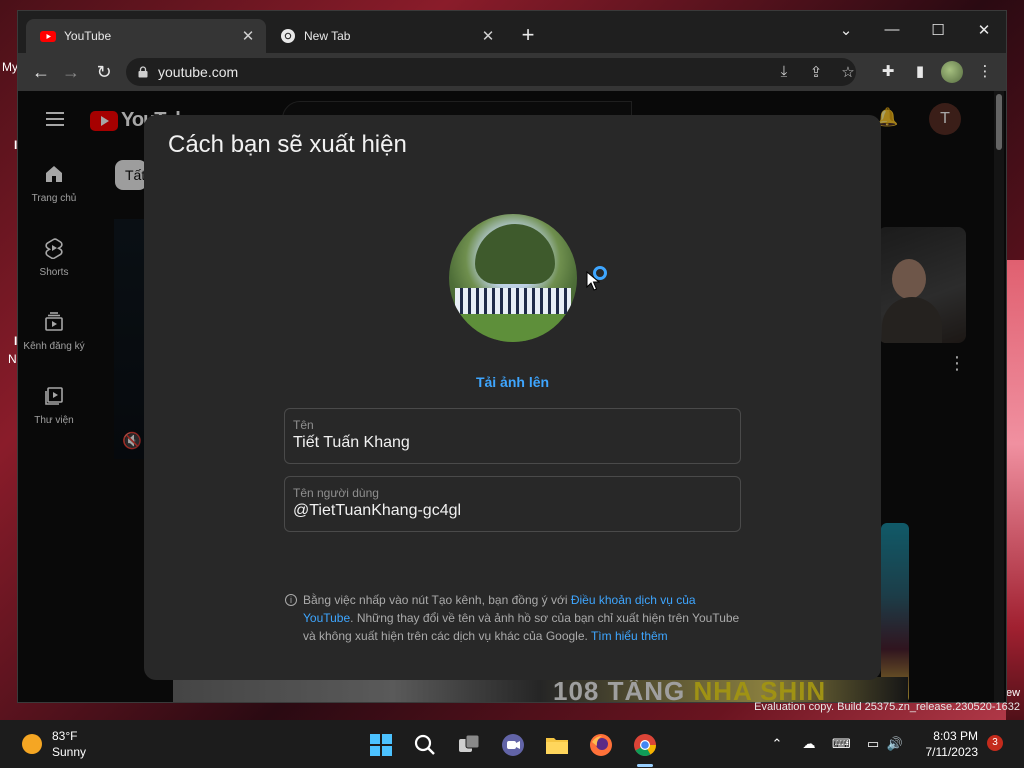  What do you see at coordinates (146, 36) in the screenshot?
I see `tab-youtube: YouTube ✕` at bounding box center [146, 36].